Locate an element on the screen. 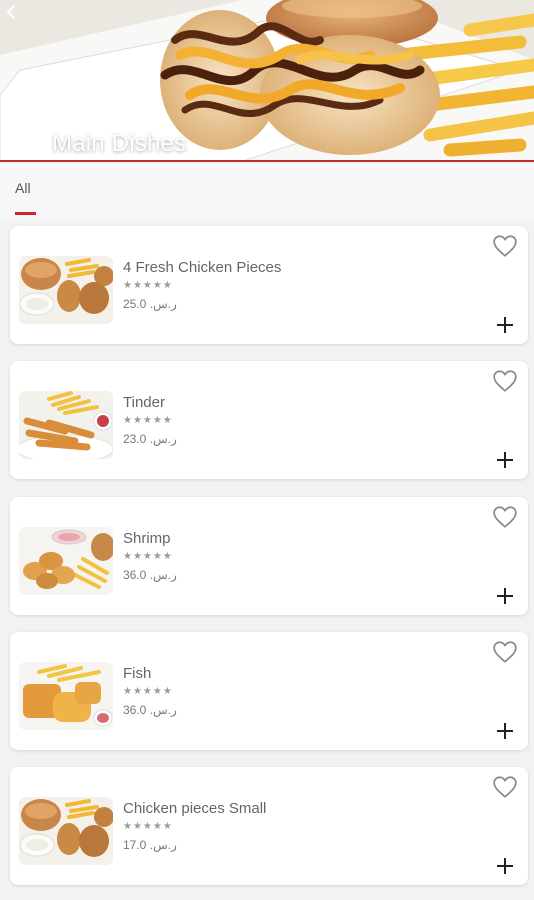 The image size is (534, 900). page-title: Main Dishes is located at coordinates (119, 143).